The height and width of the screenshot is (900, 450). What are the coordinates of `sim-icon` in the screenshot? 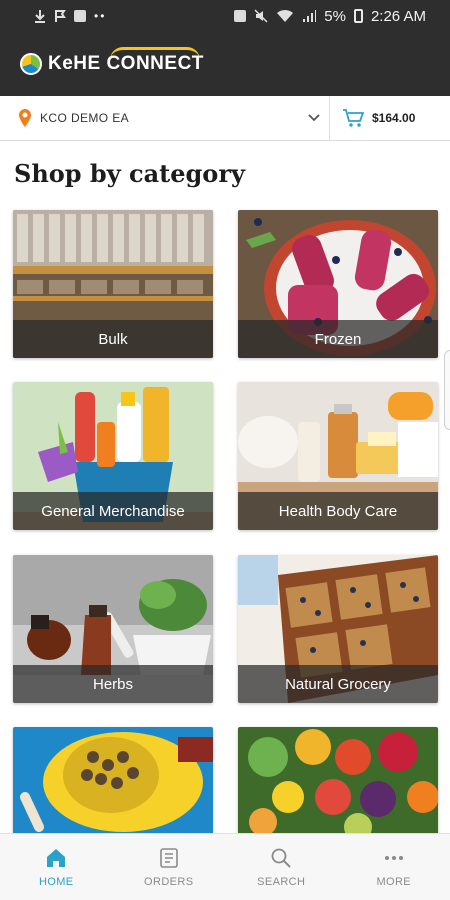 It's located at (240, 16).